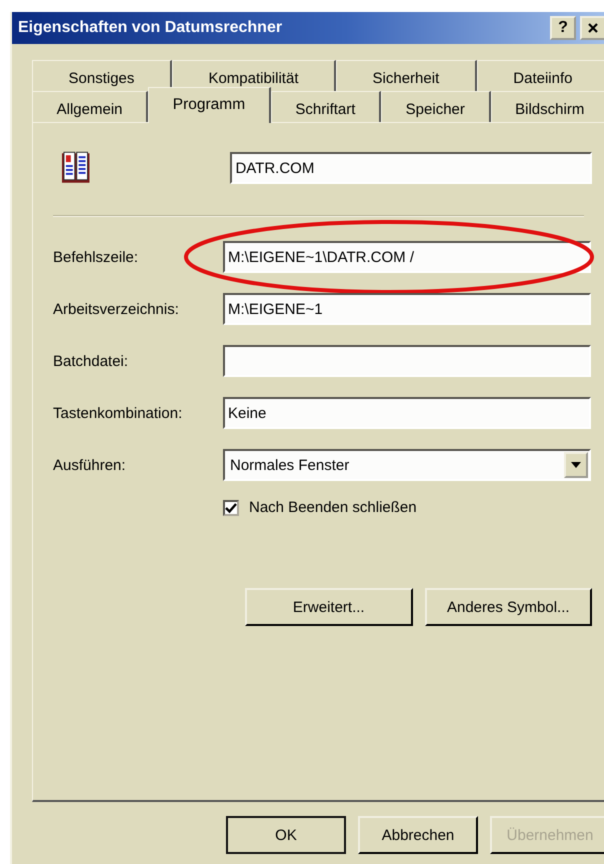  I want to click on field-label: Arbeitsverzeichnis:, so click(116, 309).